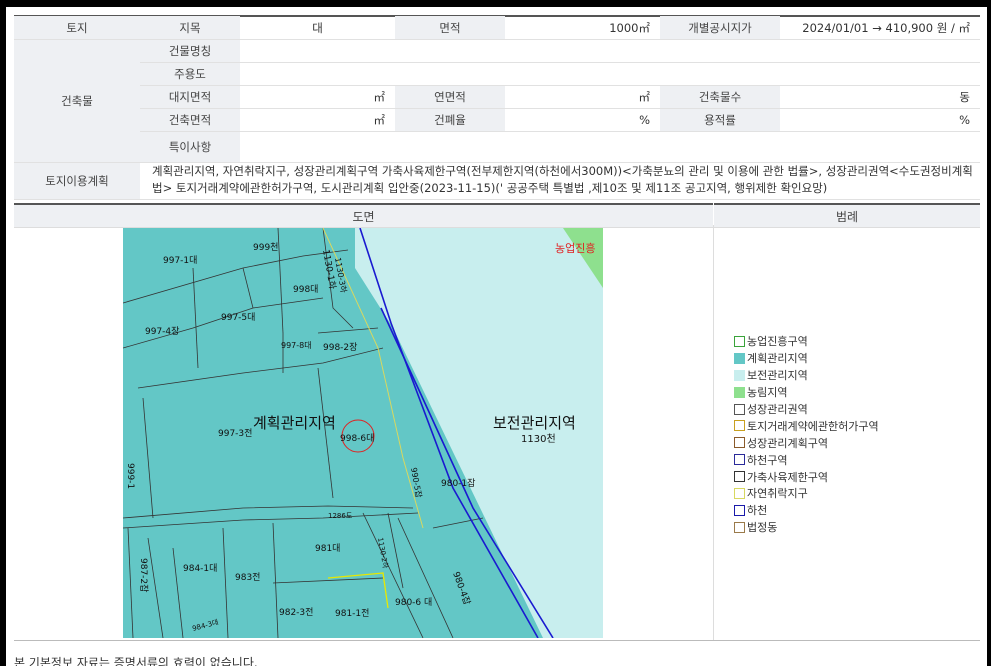 This screenshot has height=666, width=991. I want to click on map-parcel-label: 980-1잡, so click(458, 483).